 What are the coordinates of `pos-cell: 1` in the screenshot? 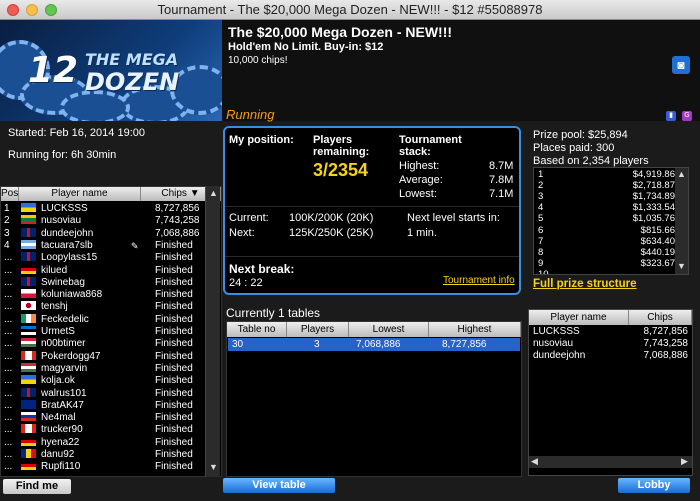 It's located at (7, 208).